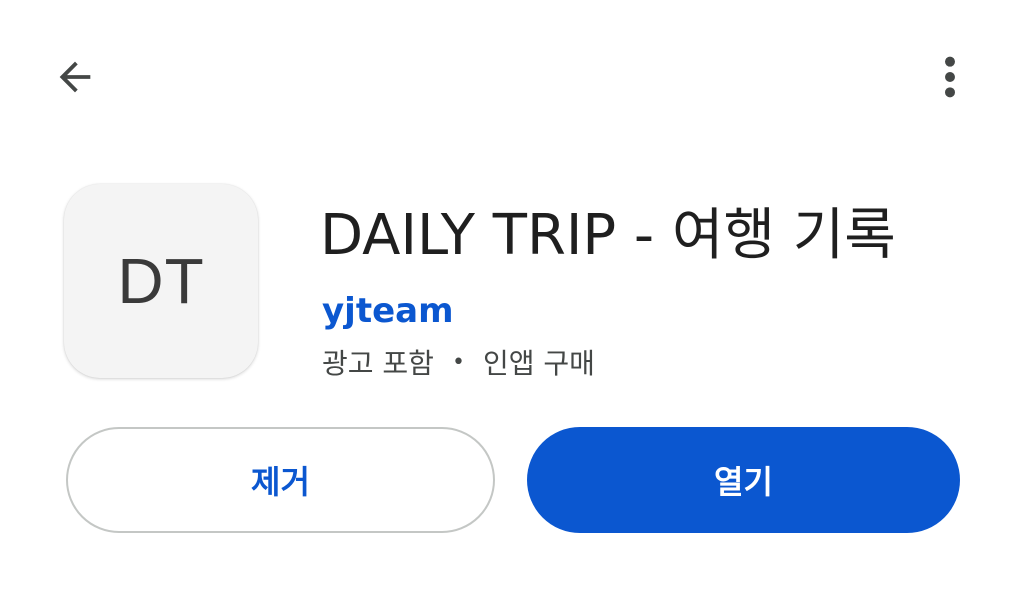 The height and width of the screenshot is (604, 1024). I want to click on in-app-purchases-label: 인앱 구매, so click(538, 363).